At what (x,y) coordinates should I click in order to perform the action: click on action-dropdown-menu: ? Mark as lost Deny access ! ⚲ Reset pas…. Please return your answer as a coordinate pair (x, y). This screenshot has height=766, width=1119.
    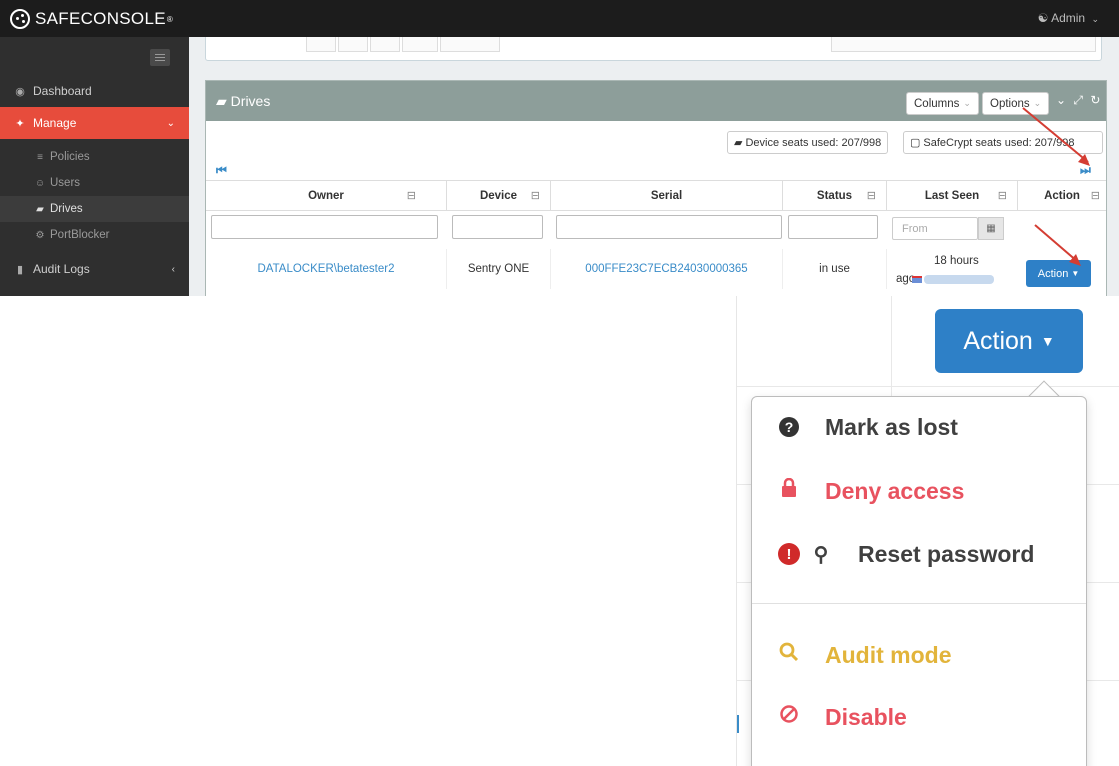
    Looking at the image, I should click on (919, 581).